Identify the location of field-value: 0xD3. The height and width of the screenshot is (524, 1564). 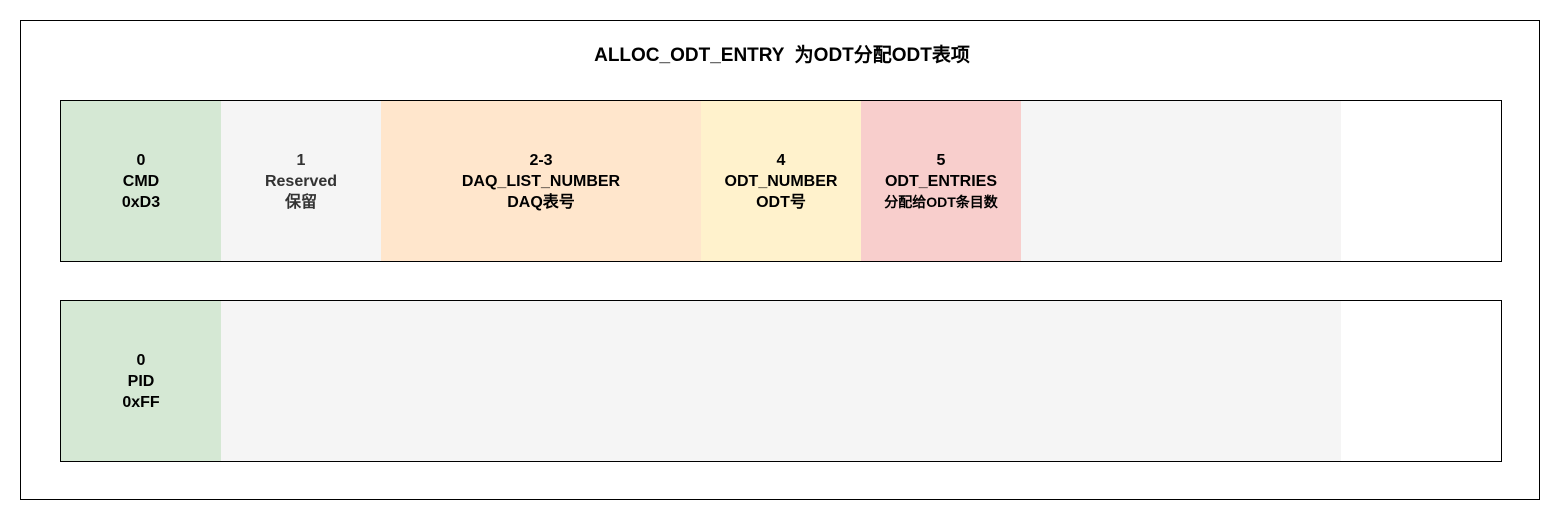
(141, 202).